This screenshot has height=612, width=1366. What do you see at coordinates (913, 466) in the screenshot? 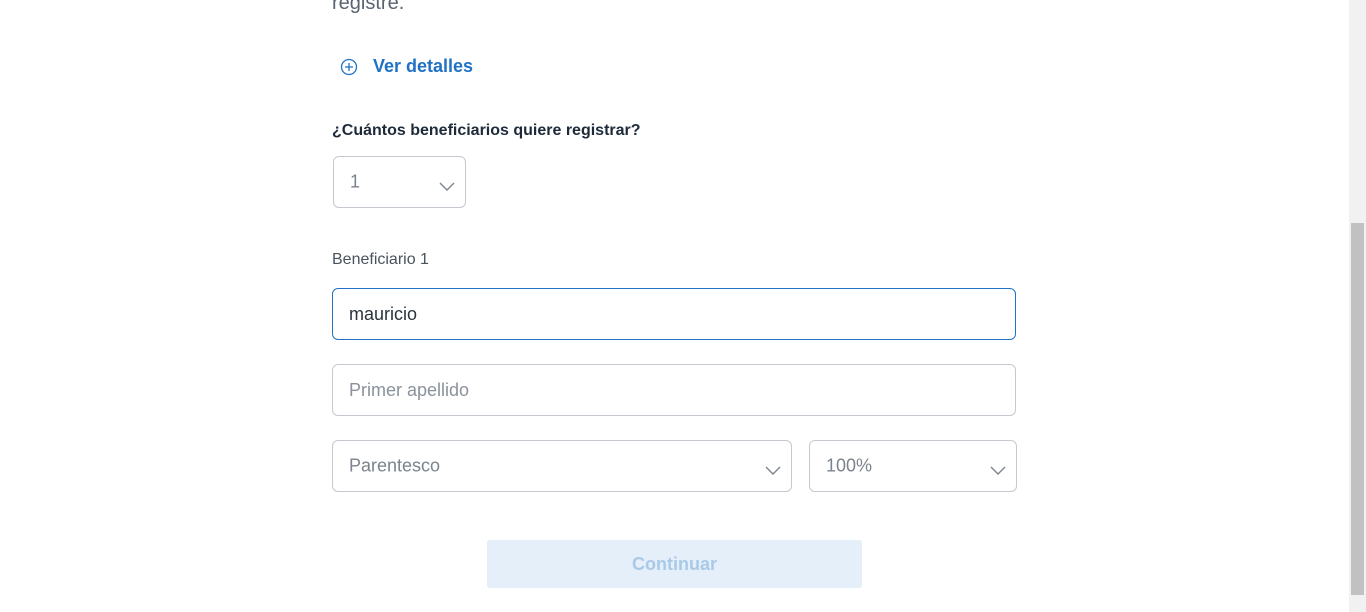
I see `percentage-select: 100%` at bounding box center [913, 466].